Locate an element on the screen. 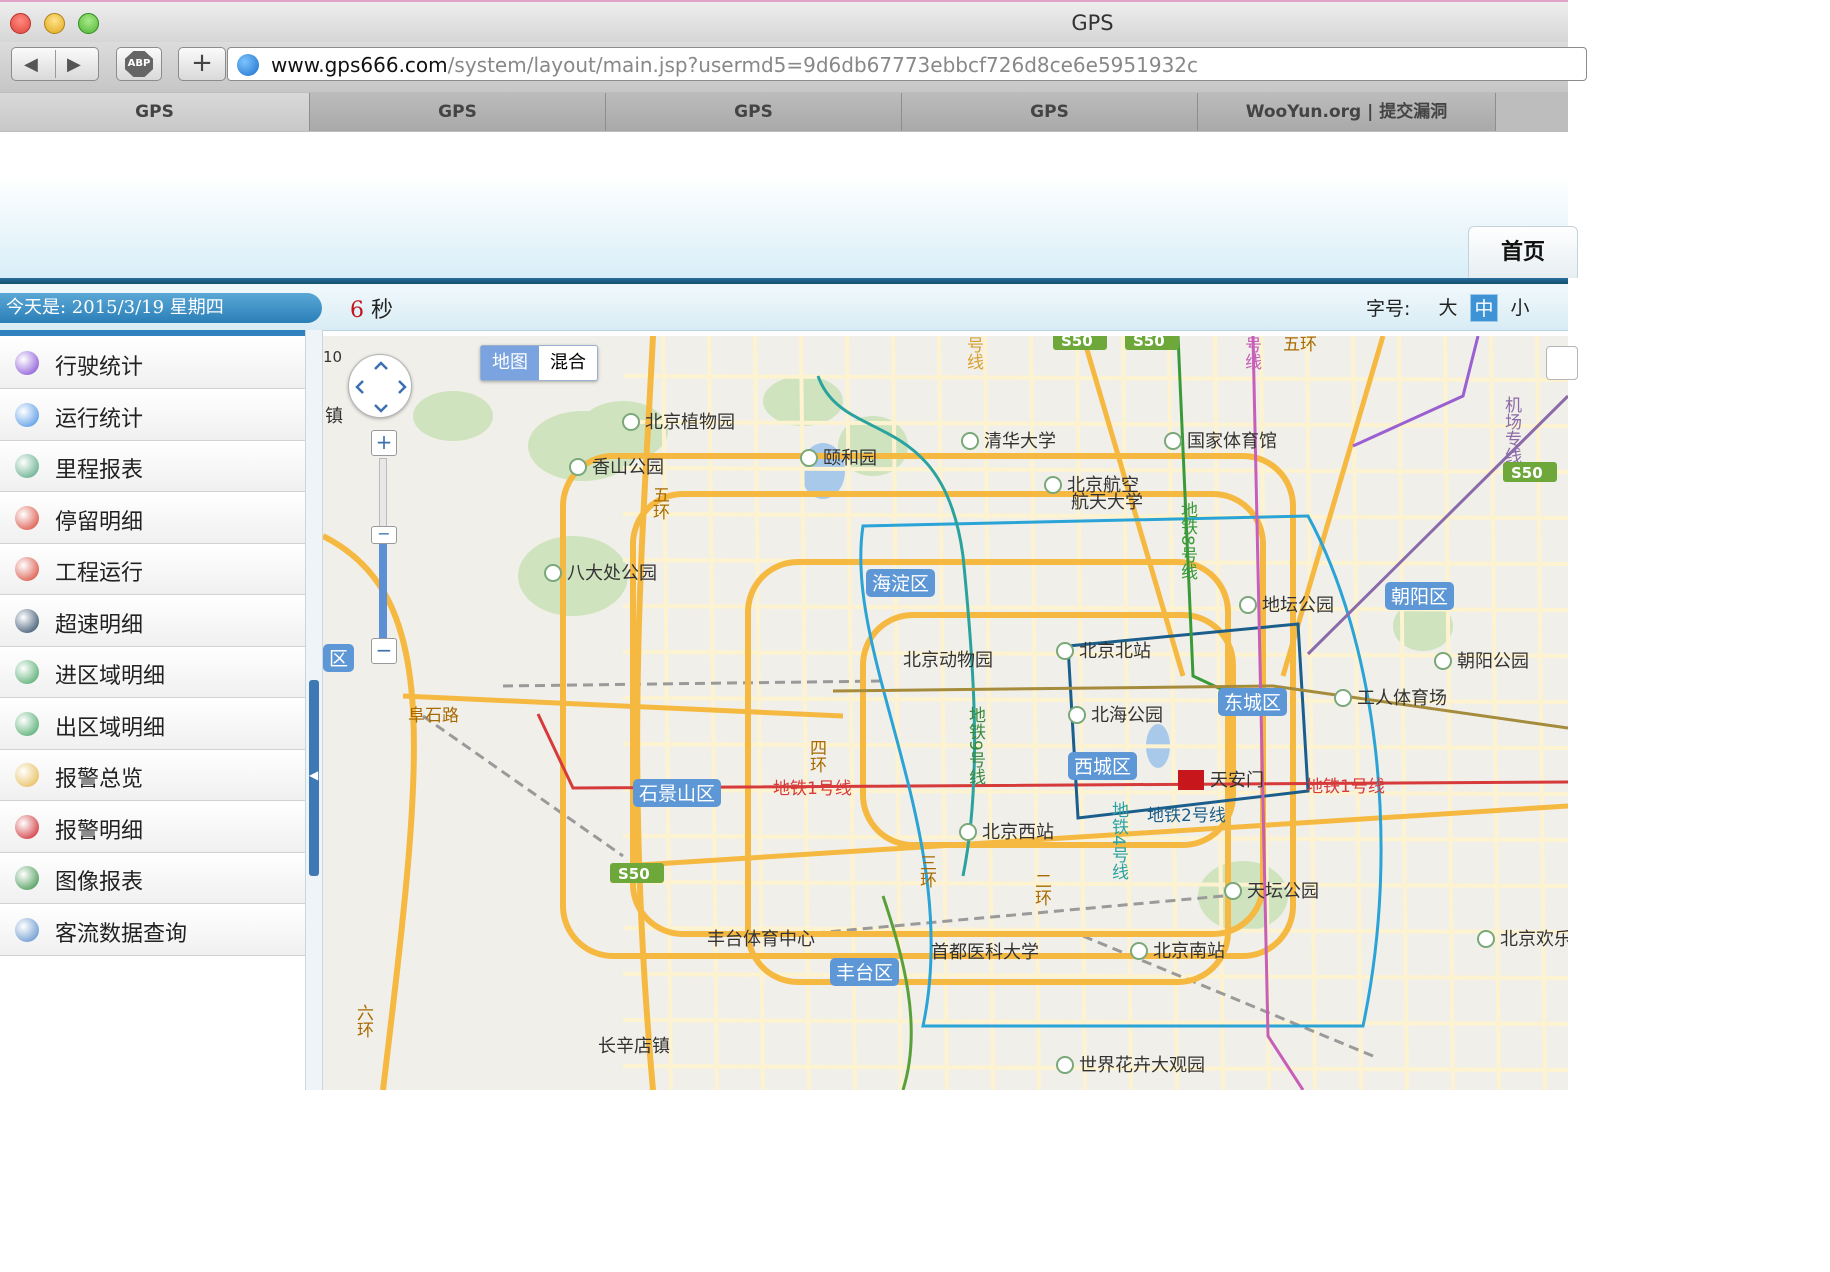  tab-wooyun: WooYun.org | 提交漏洞 is located at coordinates (1347, 112).